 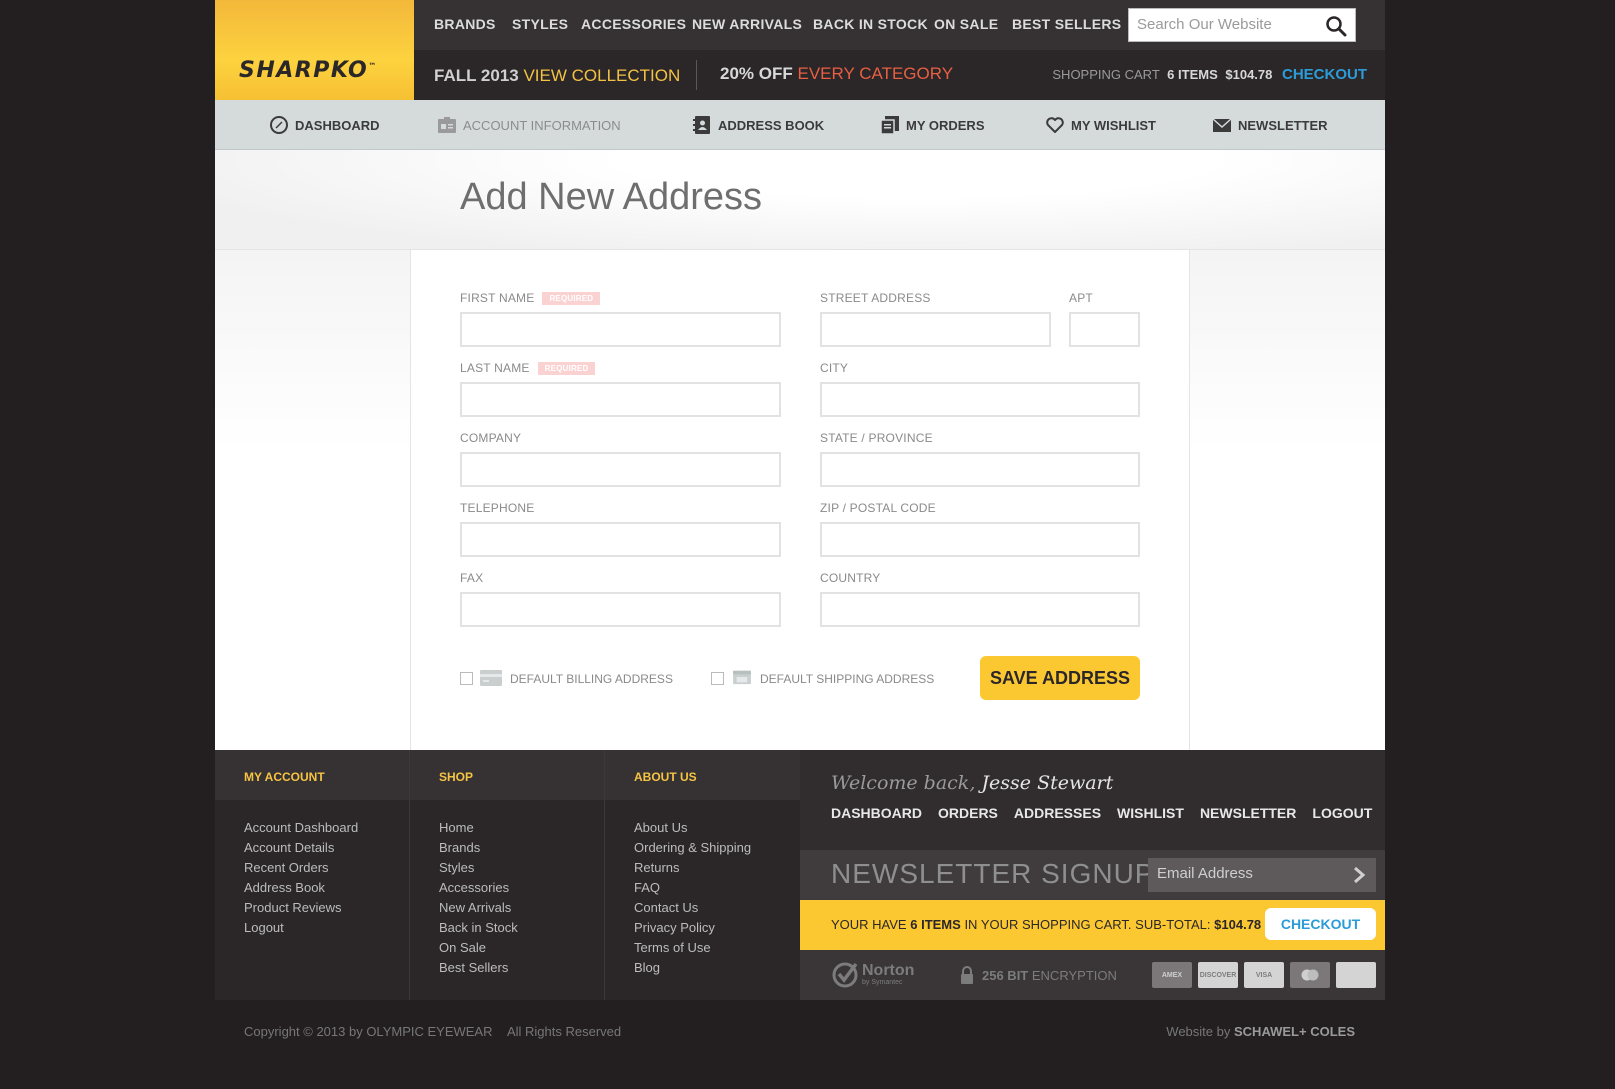 I want to click on zip-input, so click(x=980, y=539).